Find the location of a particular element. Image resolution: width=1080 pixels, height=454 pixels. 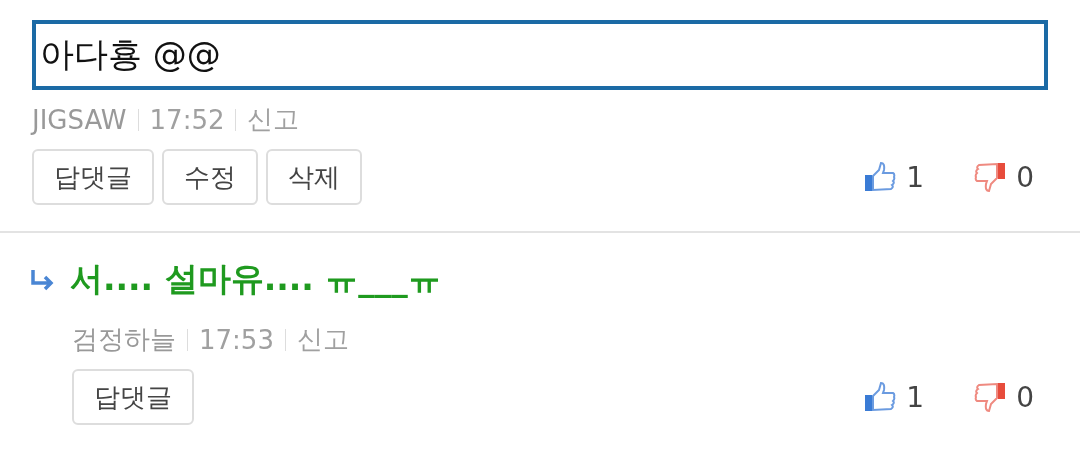

comment-edit-field: 아다횽 @@ is located at coordinates (540, 55).